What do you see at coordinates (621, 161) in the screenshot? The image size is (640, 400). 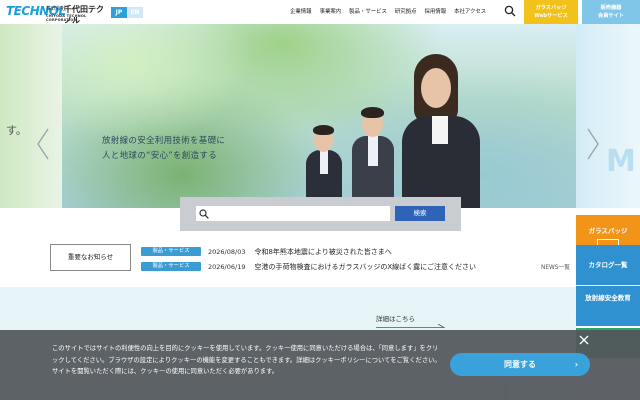 I see `next-slide-text: M` at bounding box center [621, 161].